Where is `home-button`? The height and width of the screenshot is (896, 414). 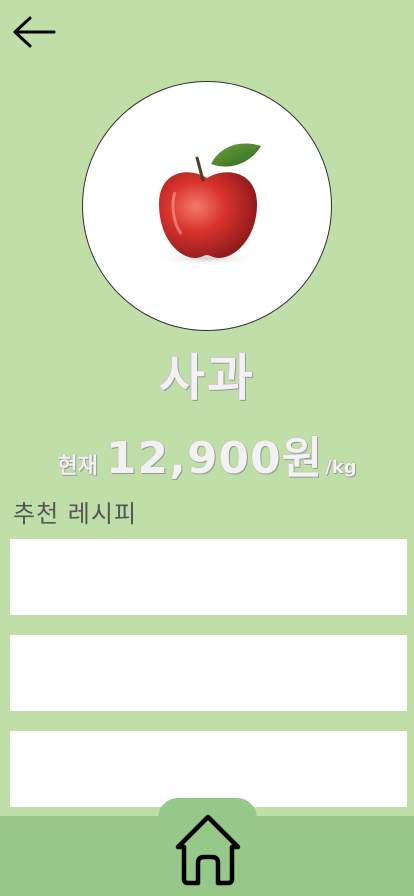
home-button is located at coordinates (207, 847).